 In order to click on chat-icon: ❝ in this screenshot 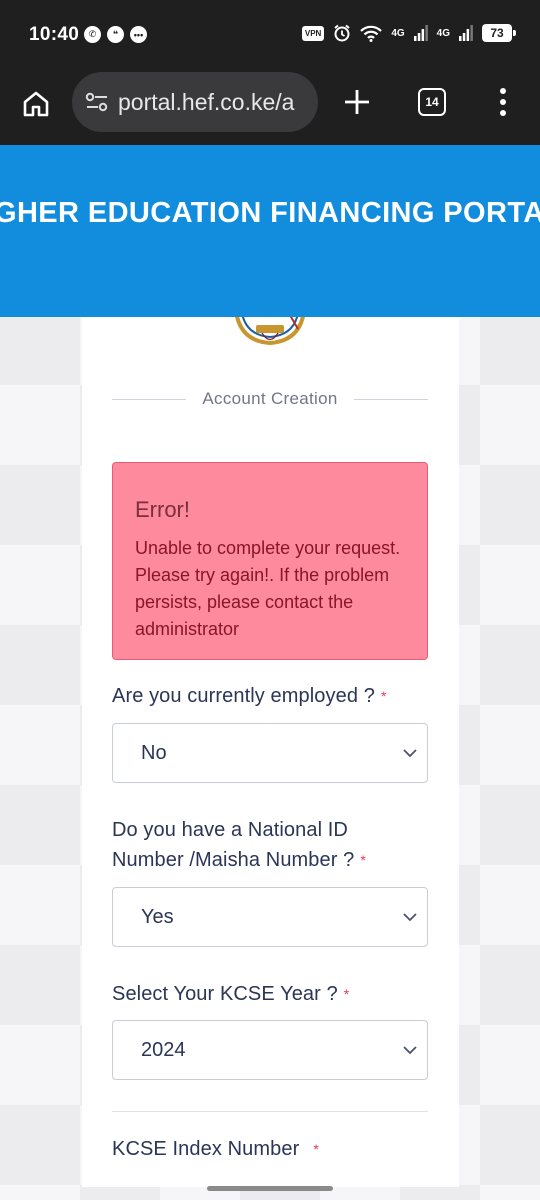, I will do `click(115, 34)`.